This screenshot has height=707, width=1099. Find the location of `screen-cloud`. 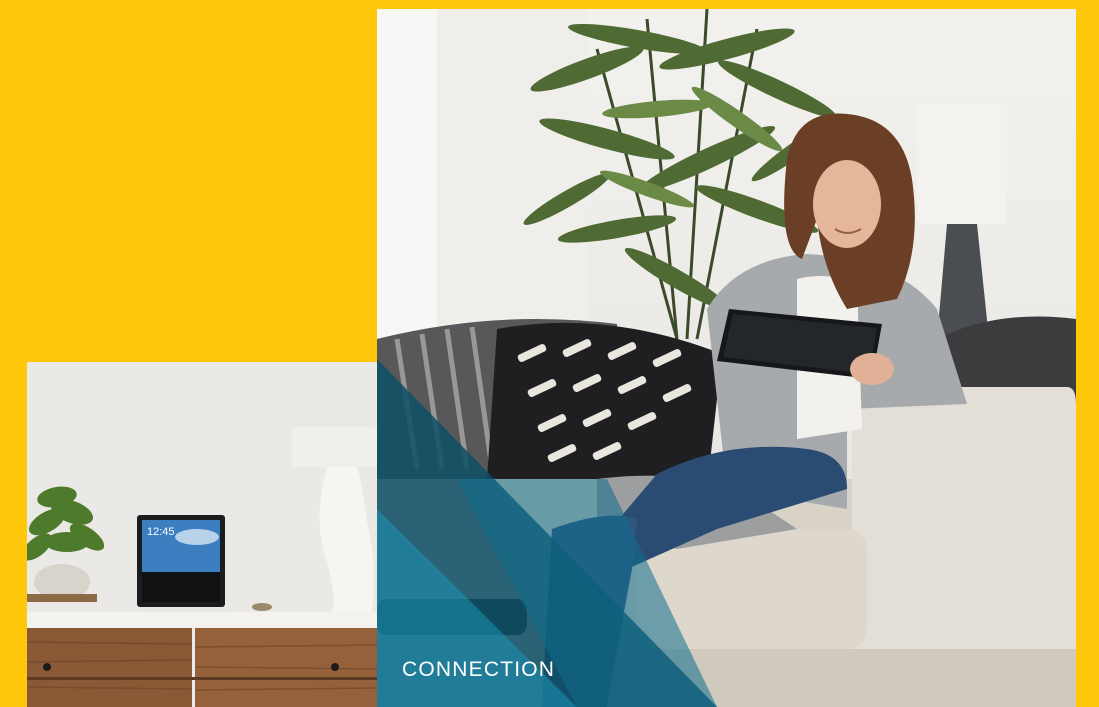

screen-cloud is located at coordinates (197, 537).